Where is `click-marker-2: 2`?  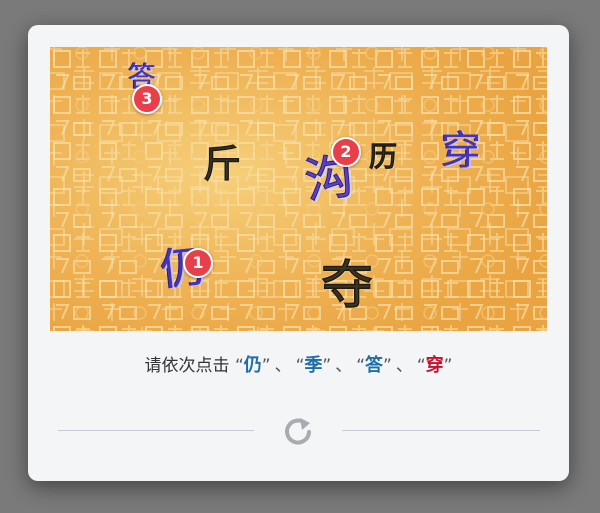 click-marker-2: 2 is located at coordinates (346, 152).